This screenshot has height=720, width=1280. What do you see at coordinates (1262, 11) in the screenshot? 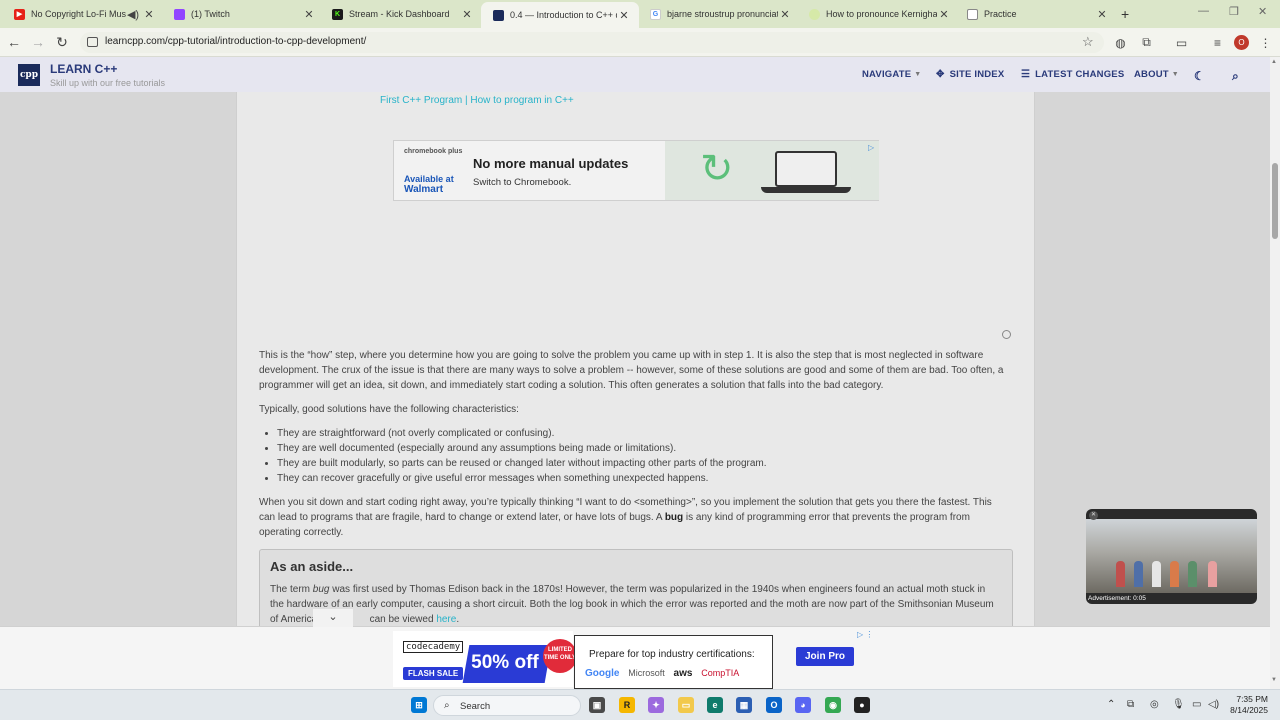
I see `close-window-icon: ✕` at bounding box center [1262, 11].